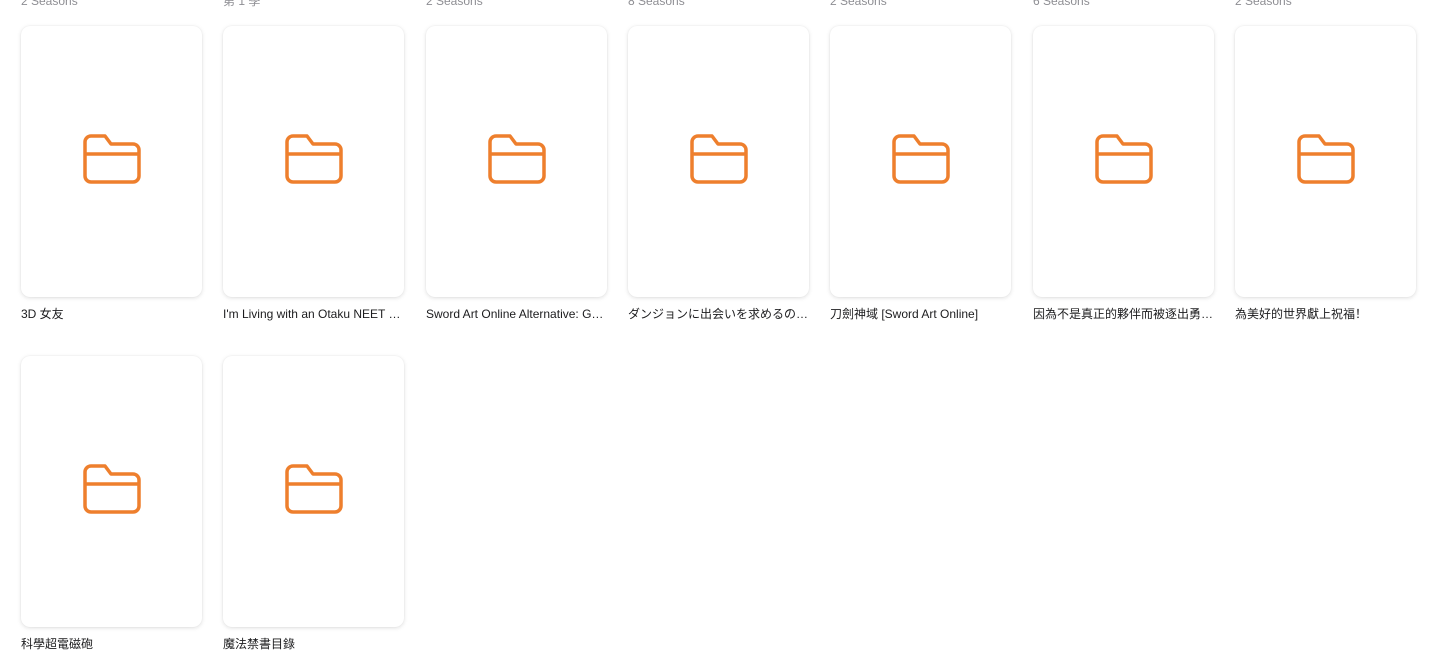 This screenshot has width=1429, height=659. What do you see at coordinates (111, 314) in the screenshot?
I see `folder-title: 3D 女友` at bounding box center [111, 314].